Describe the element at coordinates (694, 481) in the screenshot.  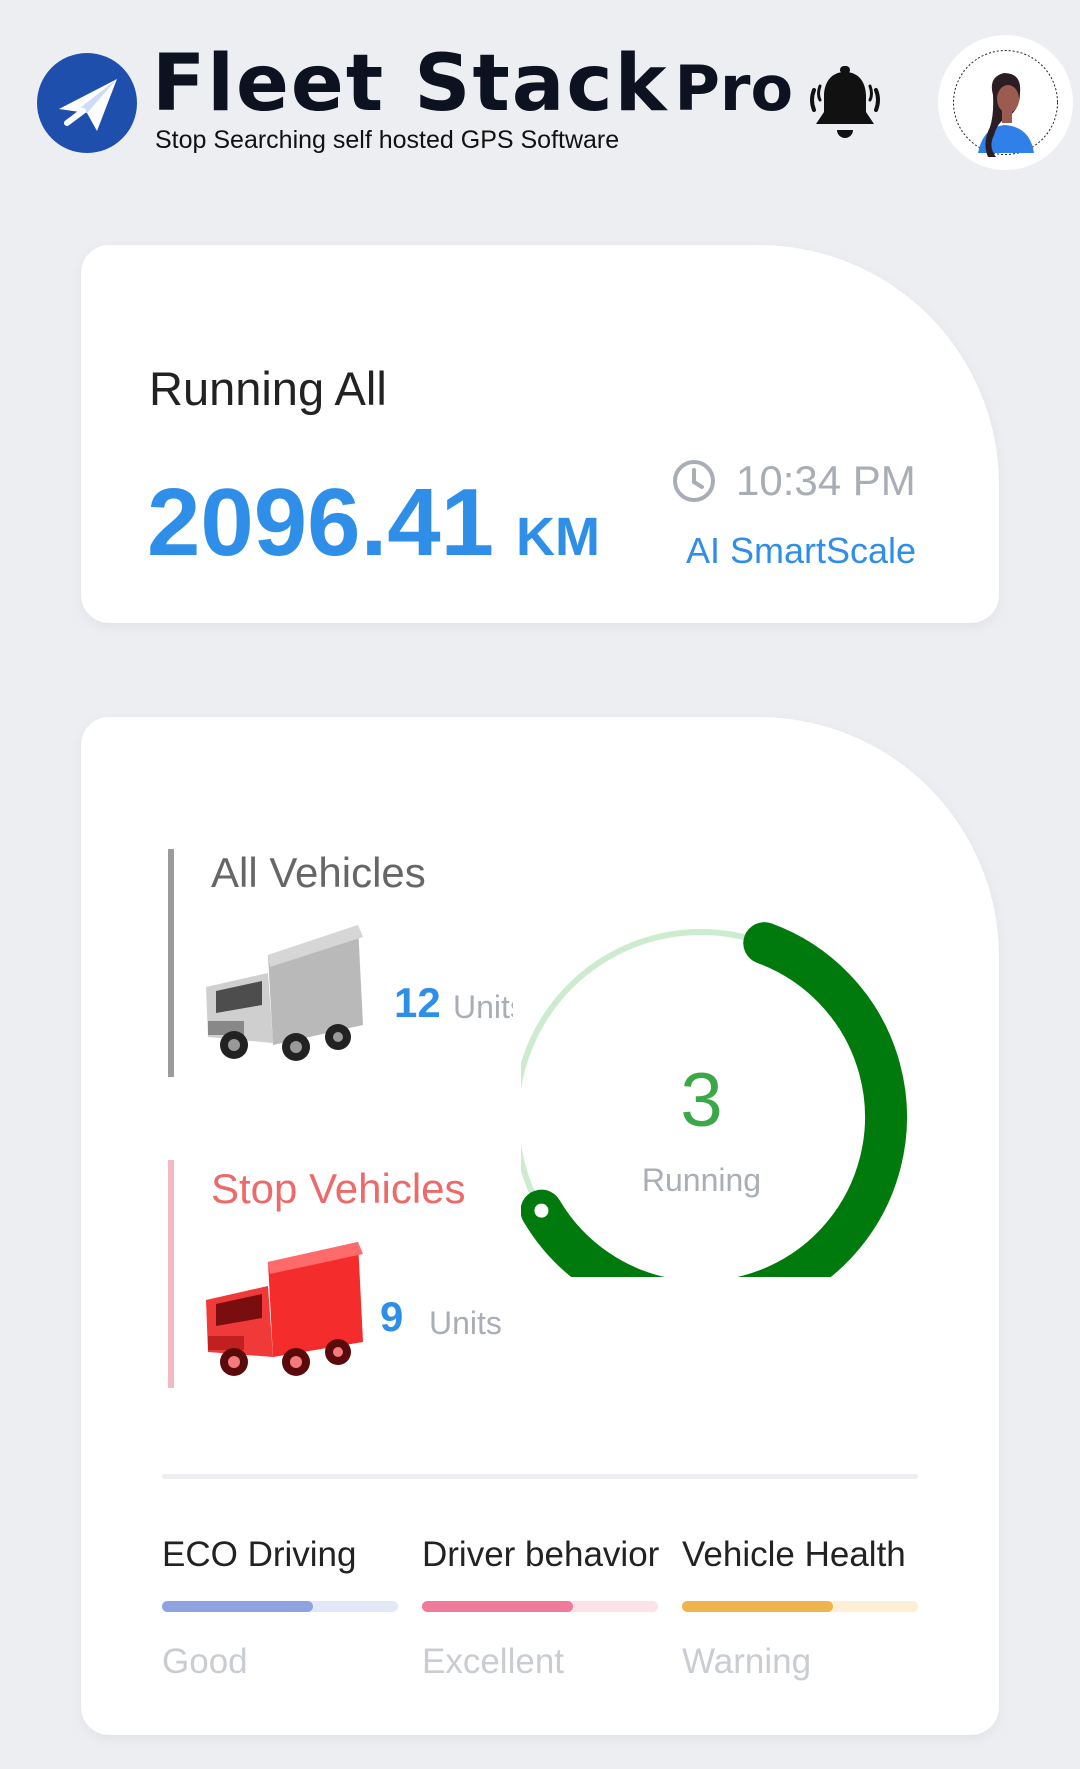
I see `clock-icon` at that location.